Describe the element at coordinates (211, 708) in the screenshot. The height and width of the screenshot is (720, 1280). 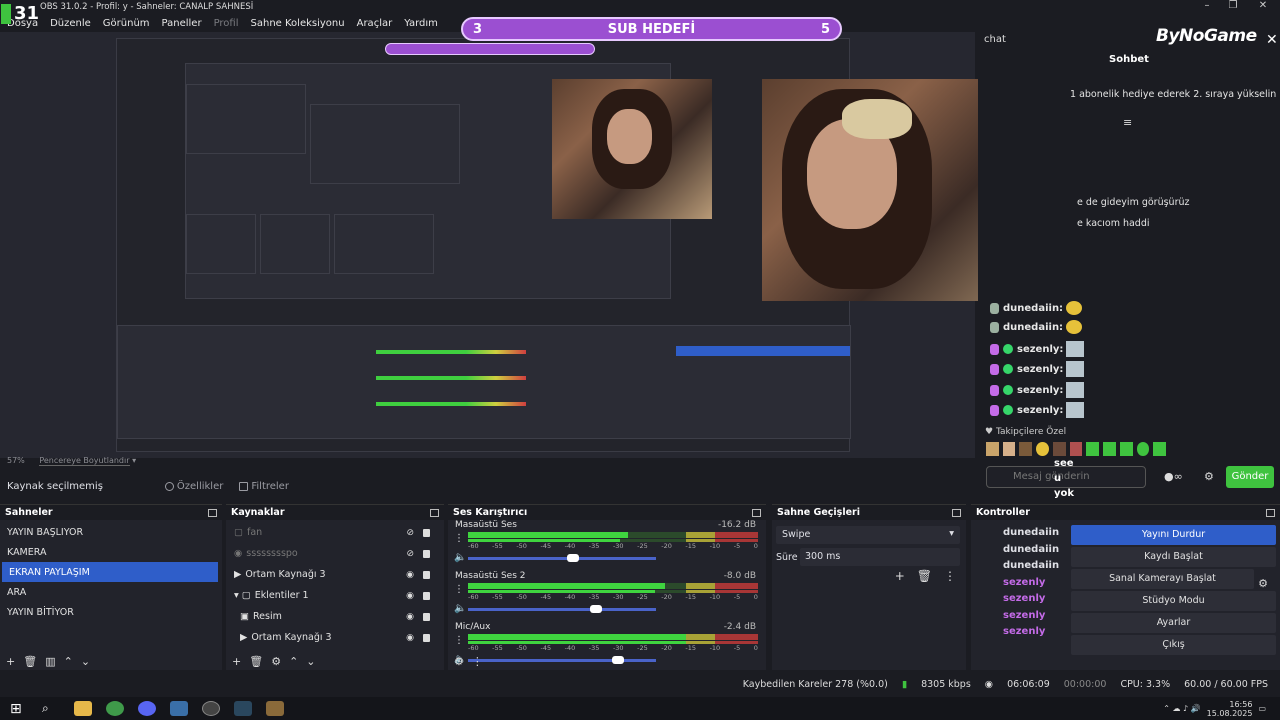
I see `obs-icon` at that location.